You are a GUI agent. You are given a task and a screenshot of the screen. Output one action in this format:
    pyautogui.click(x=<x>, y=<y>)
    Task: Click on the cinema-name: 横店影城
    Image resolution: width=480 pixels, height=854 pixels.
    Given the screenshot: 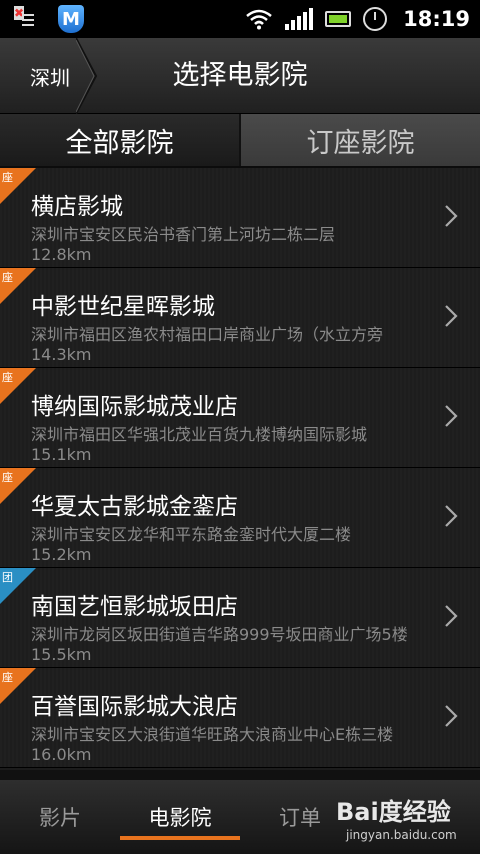 What is the action you would take?
    pyautogui.click(x=77, y=207)
    